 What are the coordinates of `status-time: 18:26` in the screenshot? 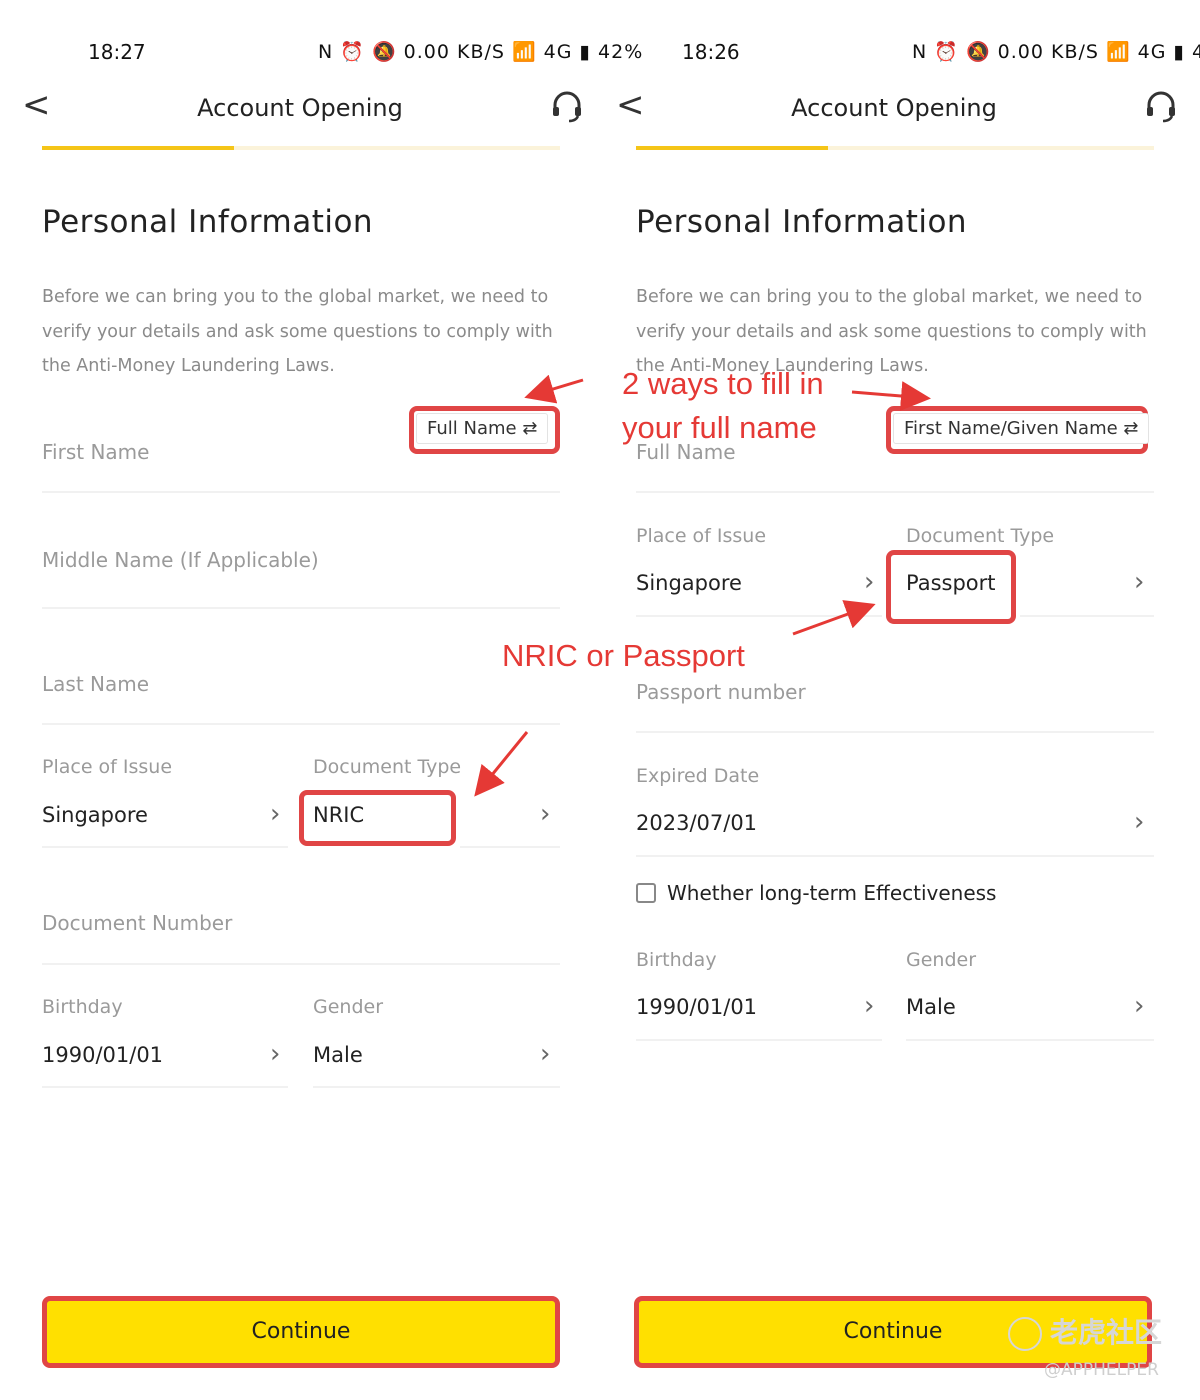 It's located at (711, 52).